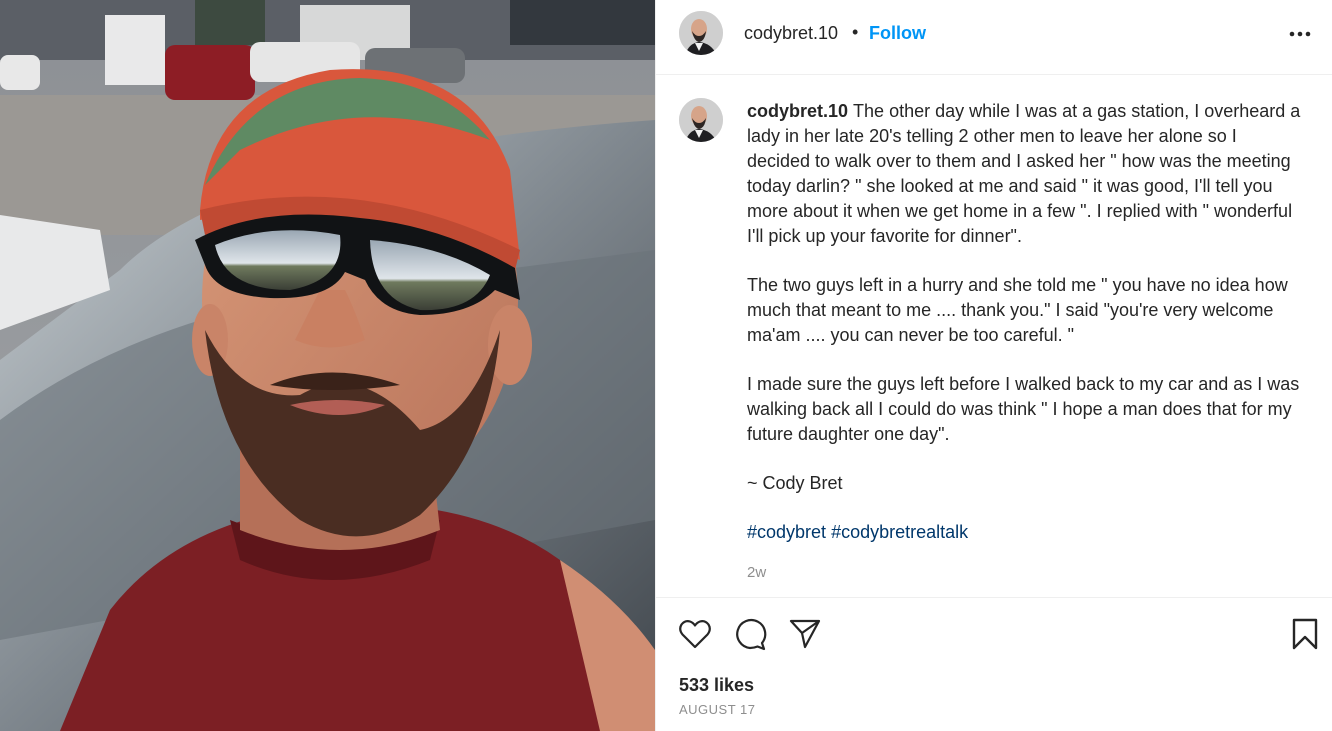  I want to click on paper-plane-icon, so click(805, 634).